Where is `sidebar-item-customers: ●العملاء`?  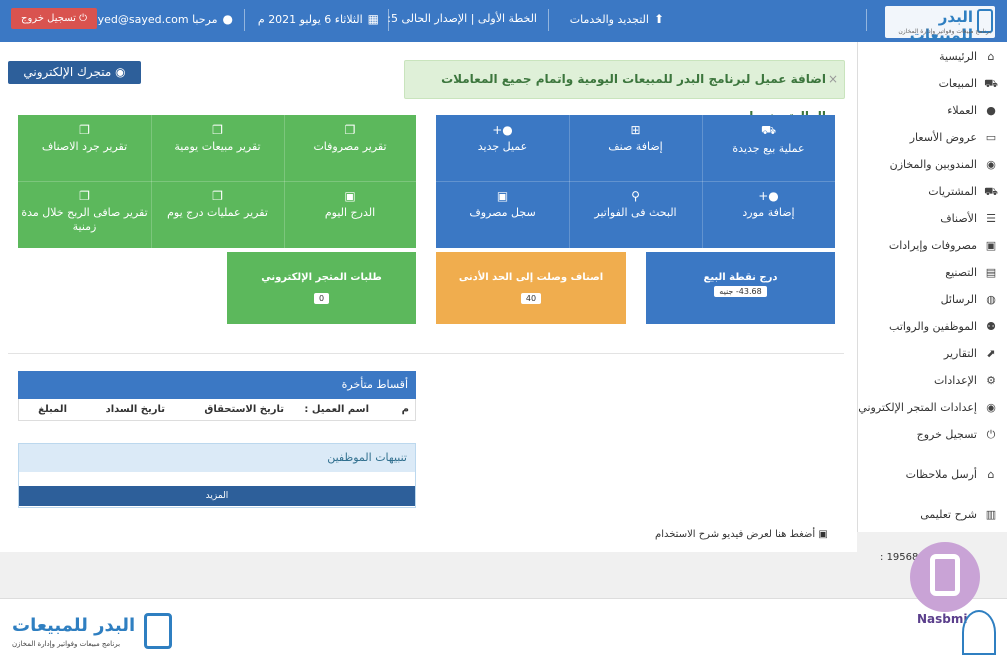 sidebar-item-customers: ●العملاء is located at coordinates (973, 111).